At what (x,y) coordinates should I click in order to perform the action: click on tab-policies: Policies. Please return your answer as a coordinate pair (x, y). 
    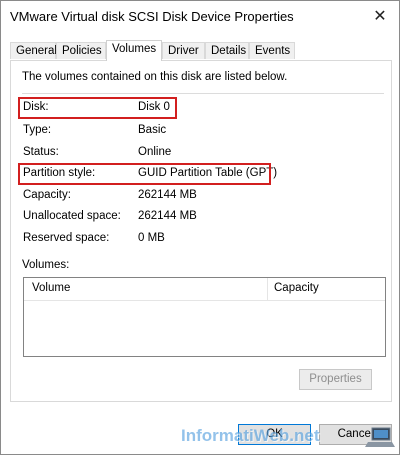
    Looking at the image, I should click on (81, 50).